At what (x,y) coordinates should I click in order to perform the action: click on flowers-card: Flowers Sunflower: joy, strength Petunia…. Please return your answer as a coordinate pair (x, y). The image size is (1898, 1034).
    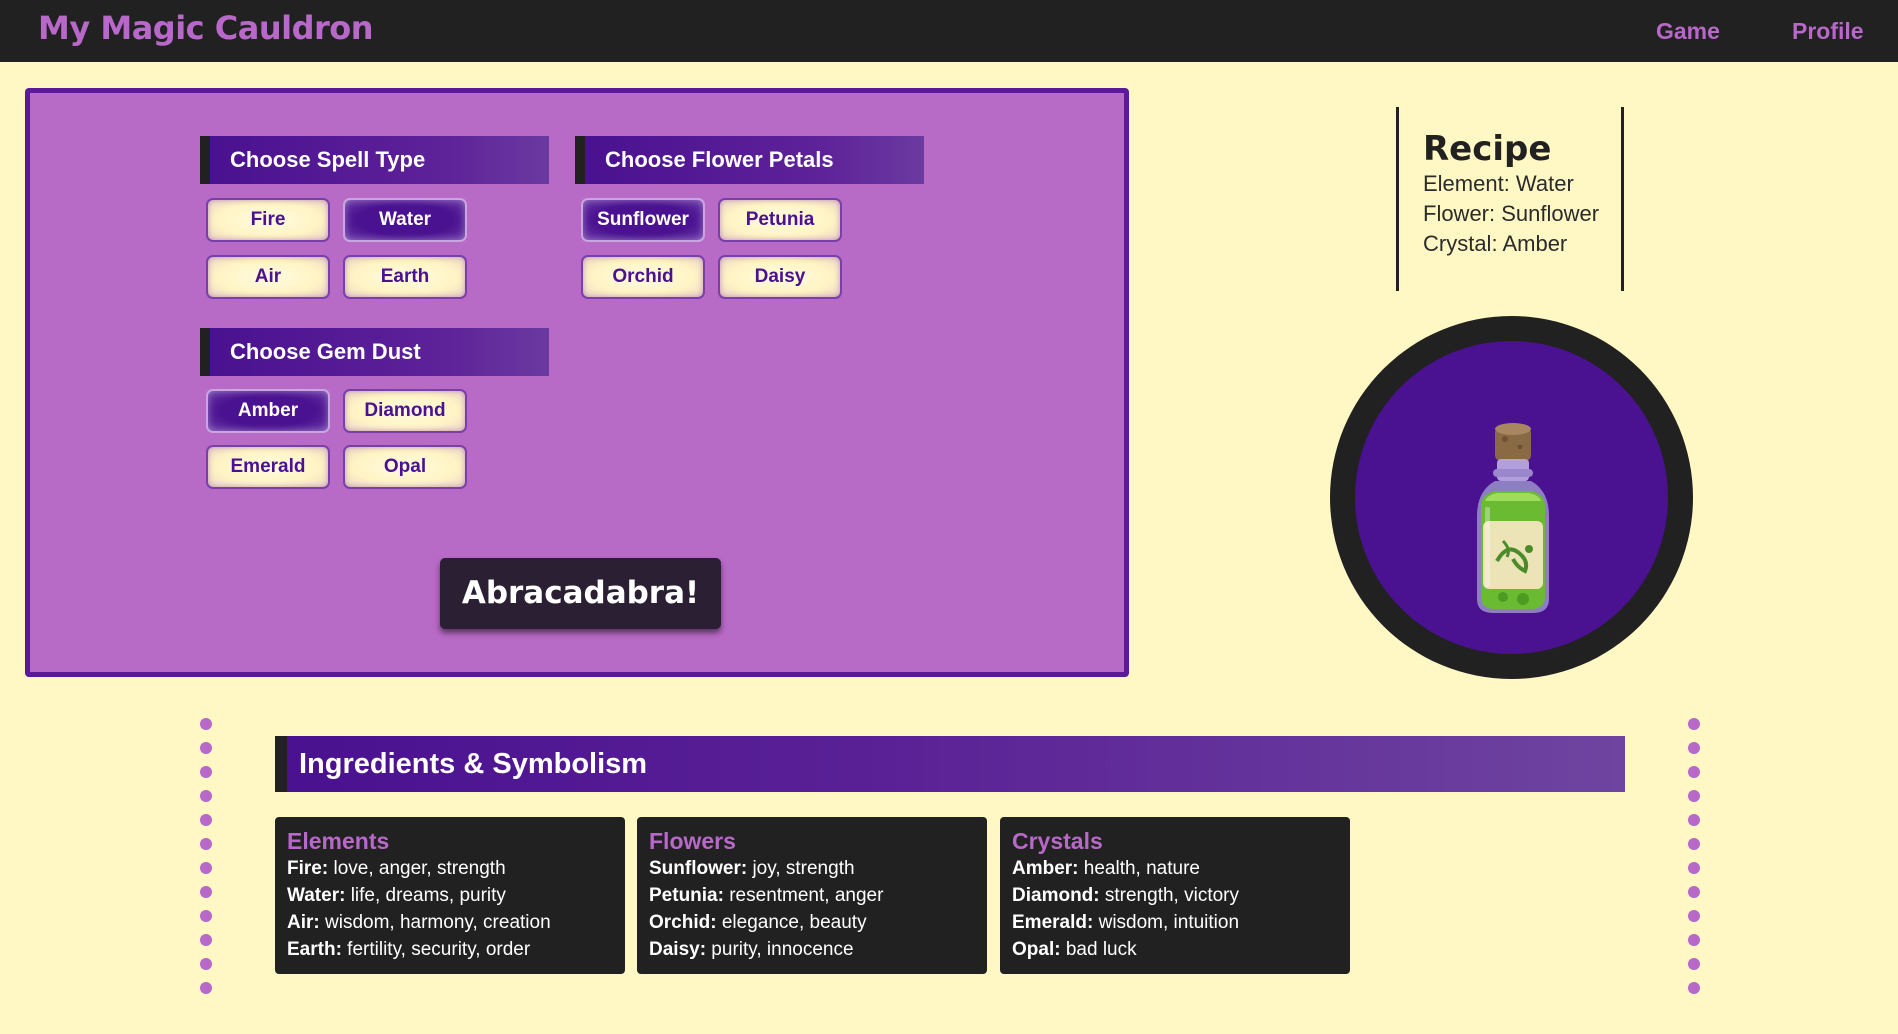
    Looking at the image, I should click on (812, 895).